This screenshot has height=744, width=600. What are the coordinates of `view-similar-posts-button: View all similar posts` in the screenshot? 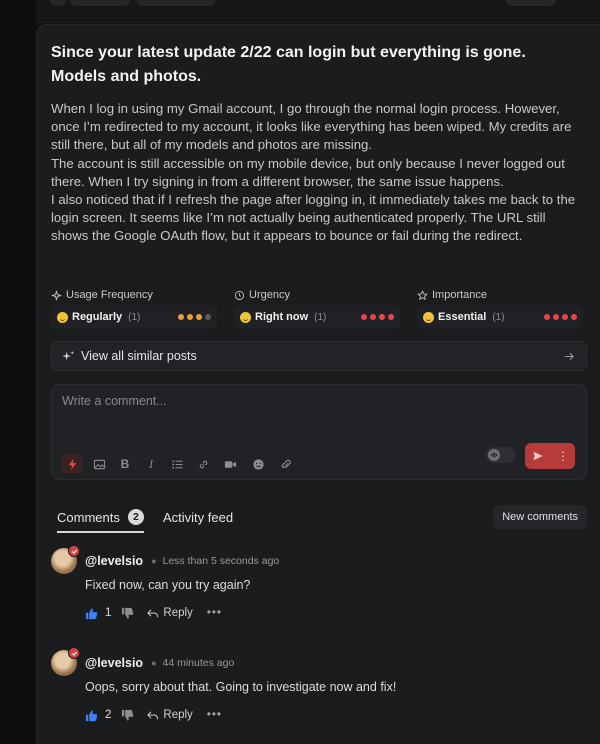 It's located at (319, 356).